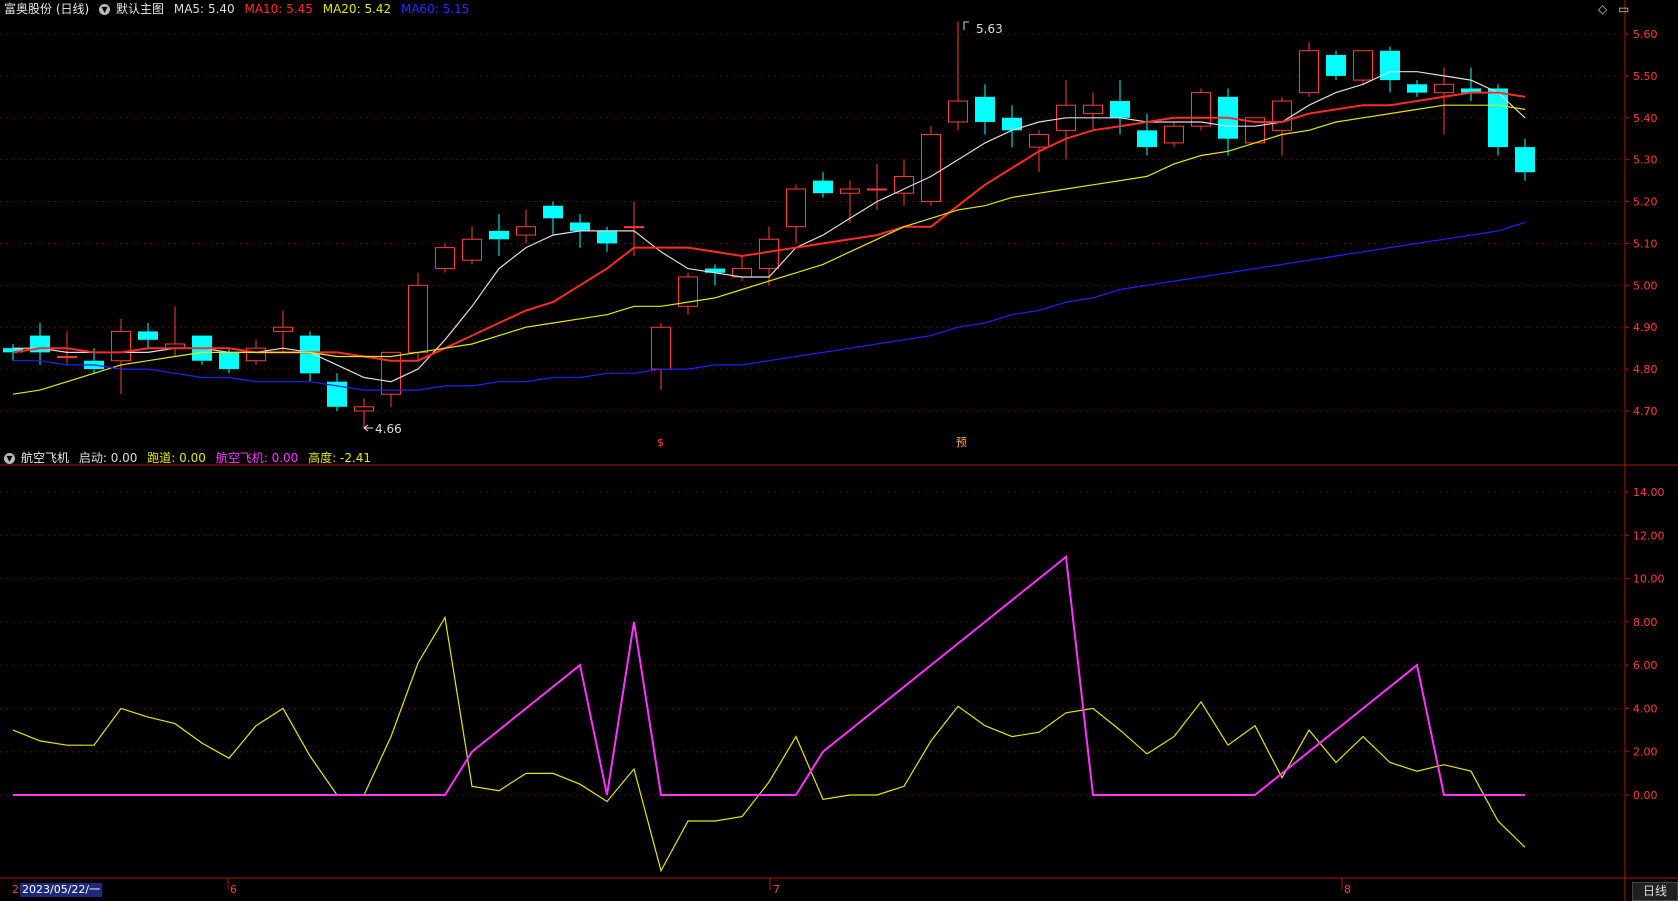 Image resolution: width=1678 pixels, height=901 pixels. Describe the element at coordinates (1645, 118) in the screenshot. I see `price-tick-label: 5.40` at that location.